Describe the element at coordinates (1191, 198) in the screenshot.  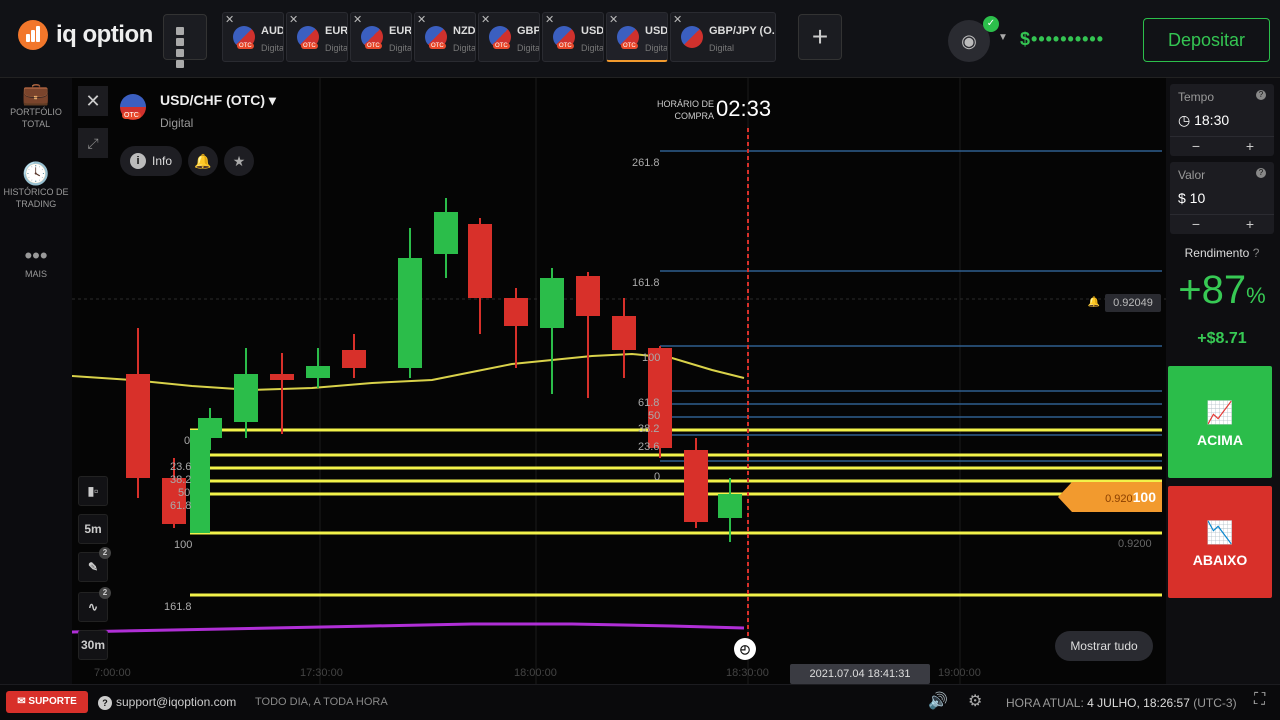
I see `amount-value: $ 10` at that location.